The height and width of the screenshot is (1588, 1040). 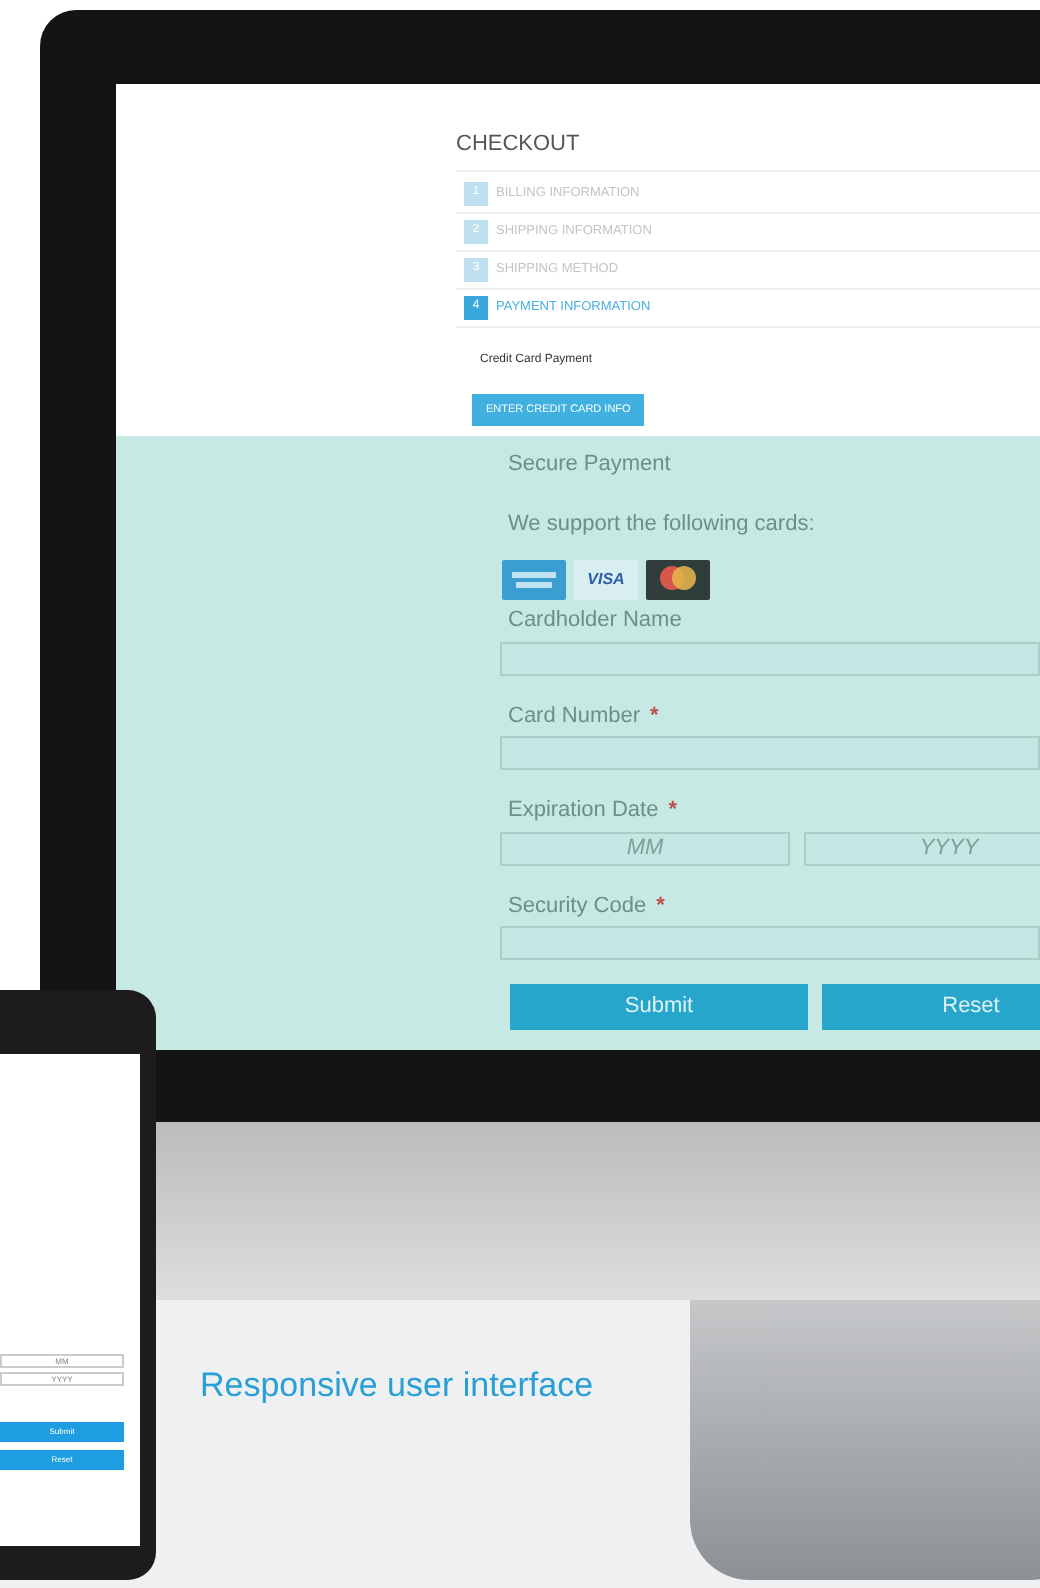 I want to click on field-label: Security Code, so click(x=577, y=906).